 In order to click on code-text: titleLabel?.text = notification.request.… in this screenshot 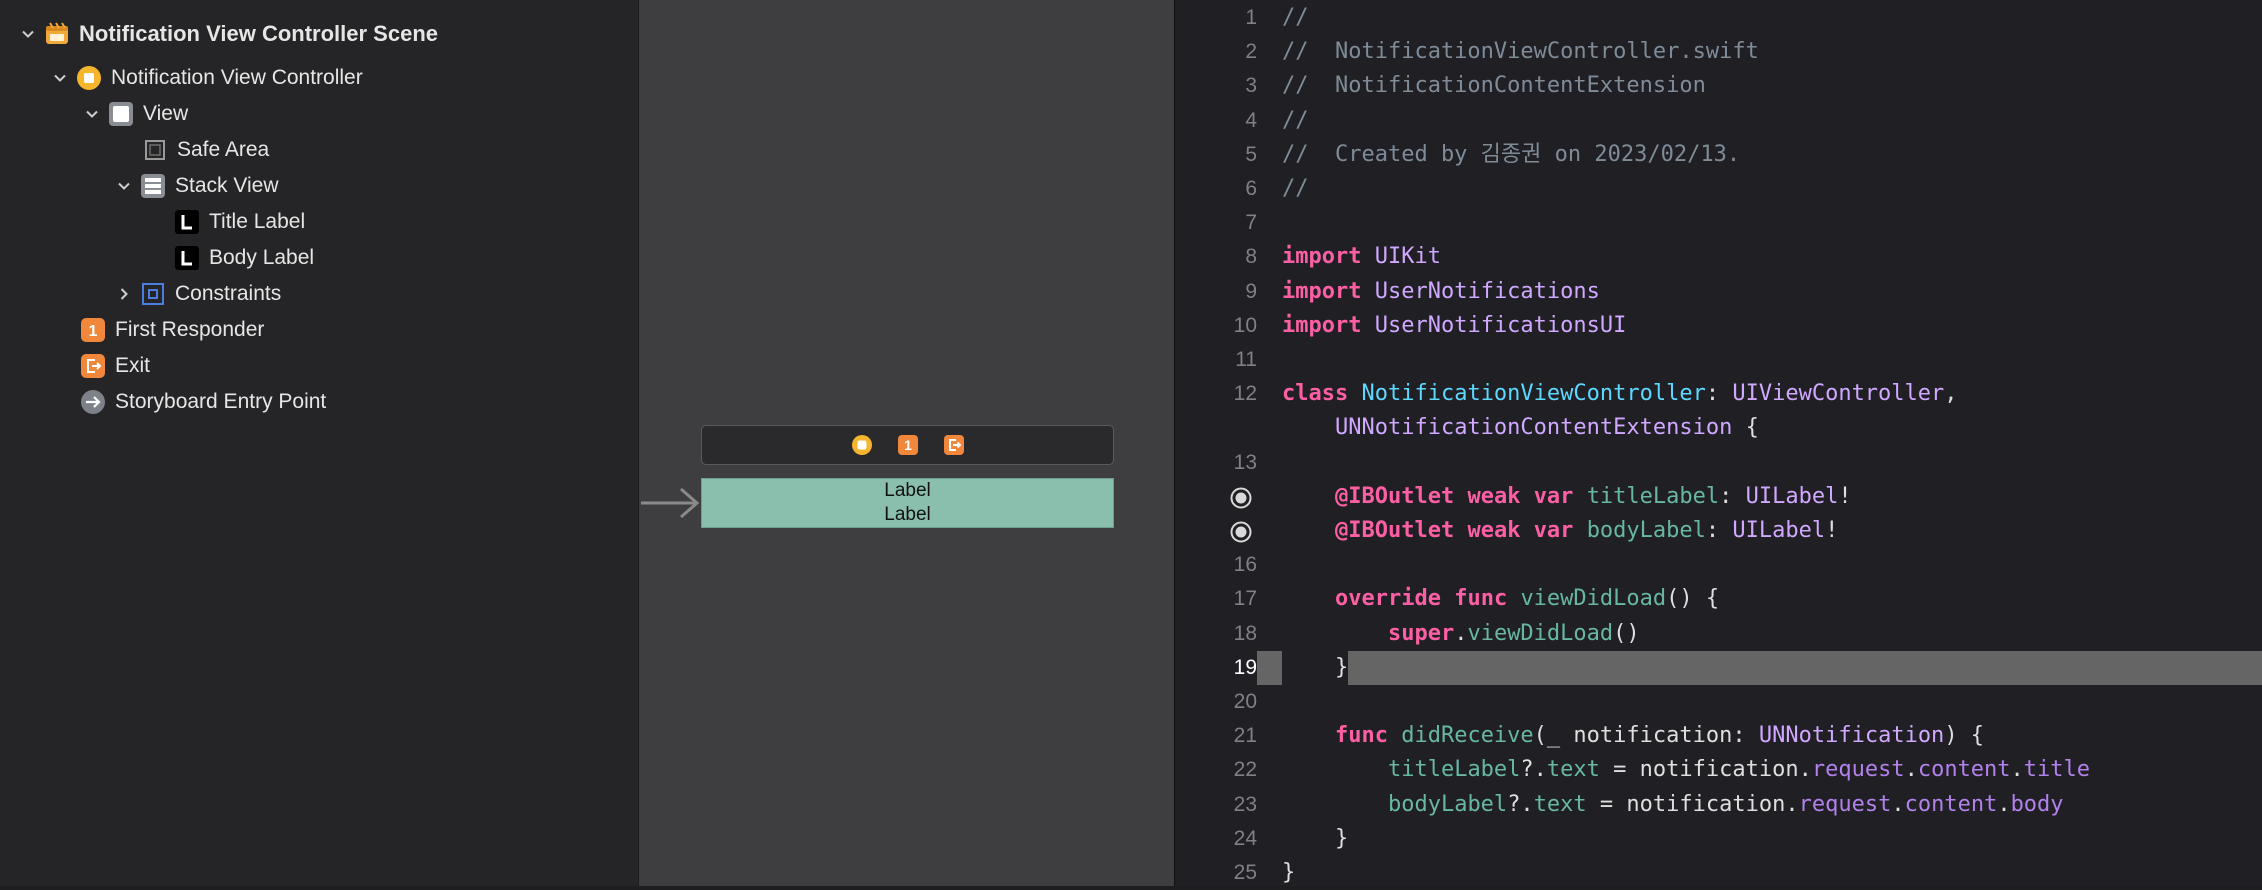, I will do `click(1686, 770)`.